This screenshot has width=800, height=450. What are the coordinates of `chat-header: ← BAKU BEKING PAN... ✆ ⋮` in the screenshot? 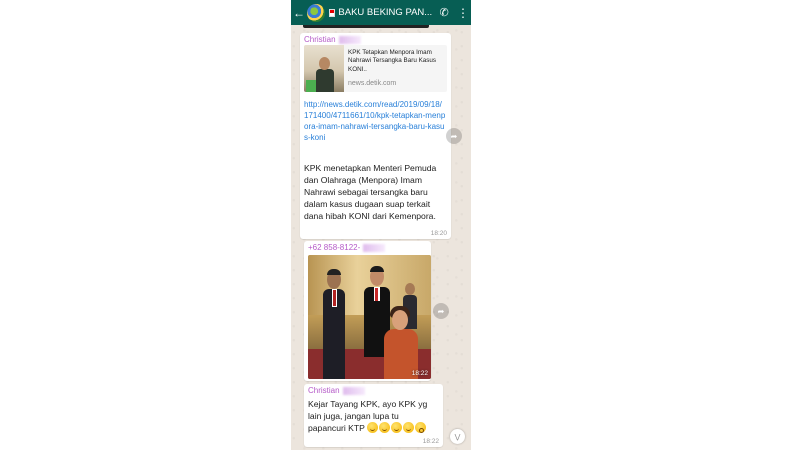 It's located at (381, 12).